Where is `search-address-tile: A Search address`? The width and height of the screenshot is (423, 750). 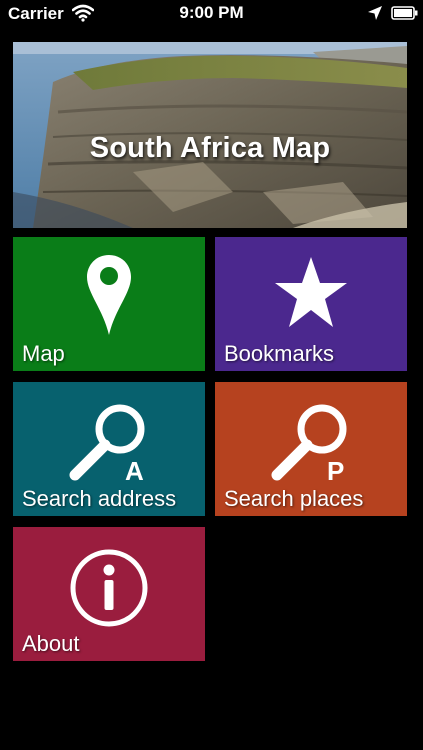 search-address-tile: A Search address is located at coordinates (109, 449).